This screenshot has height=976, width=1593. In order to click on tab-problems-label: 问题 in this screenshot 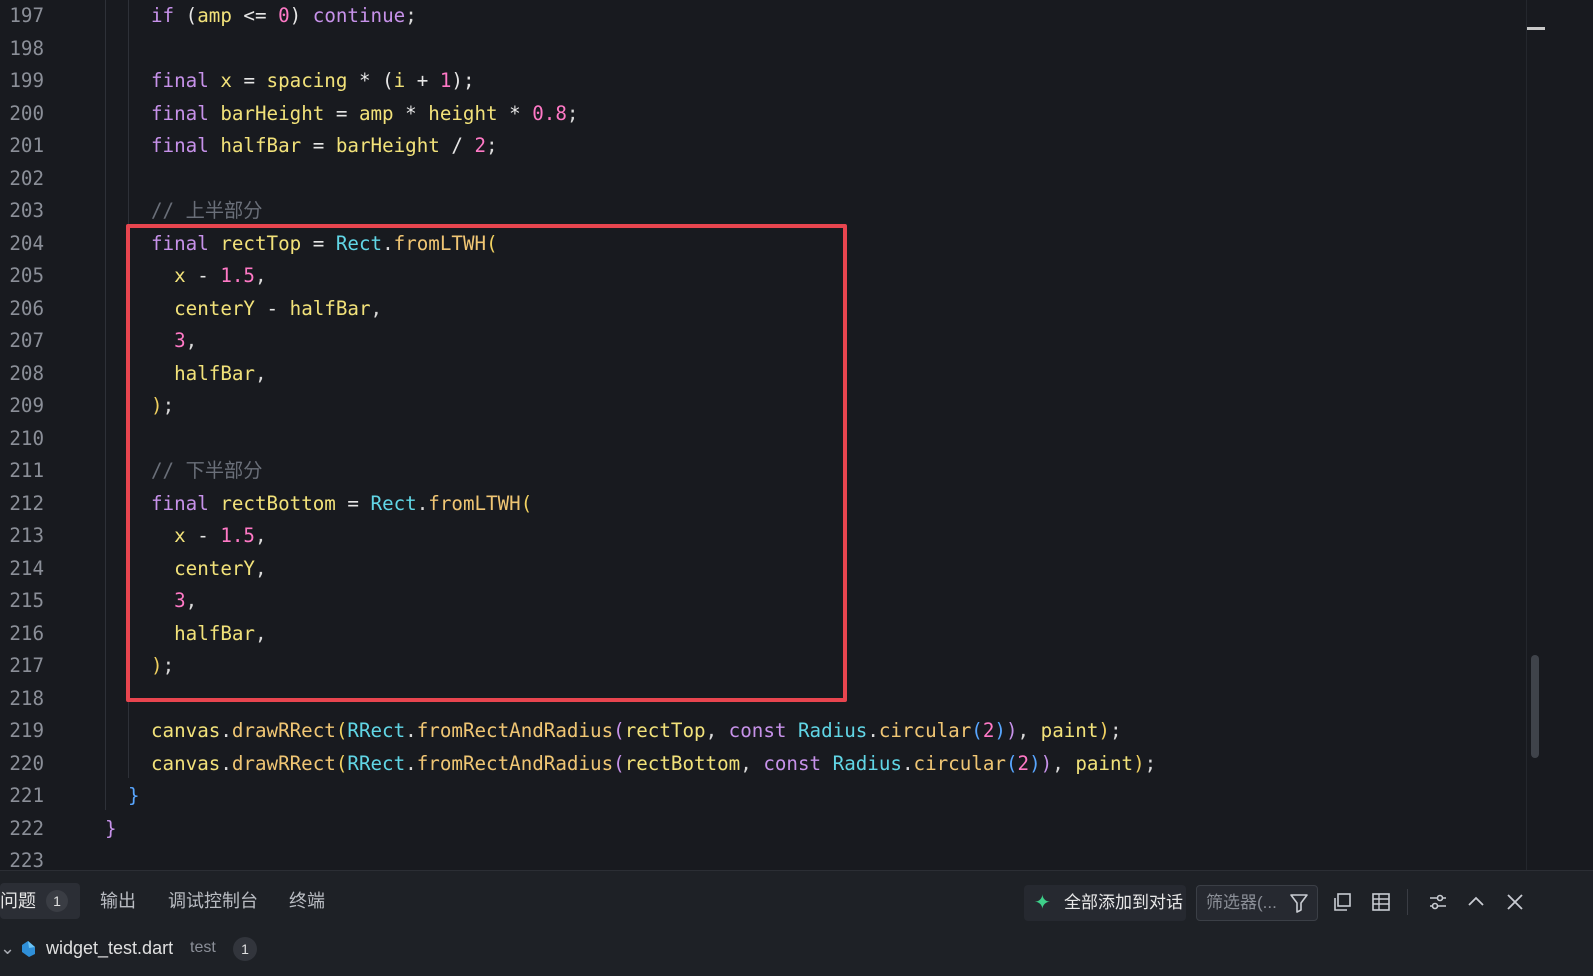, I will do `click(18, 901)`.